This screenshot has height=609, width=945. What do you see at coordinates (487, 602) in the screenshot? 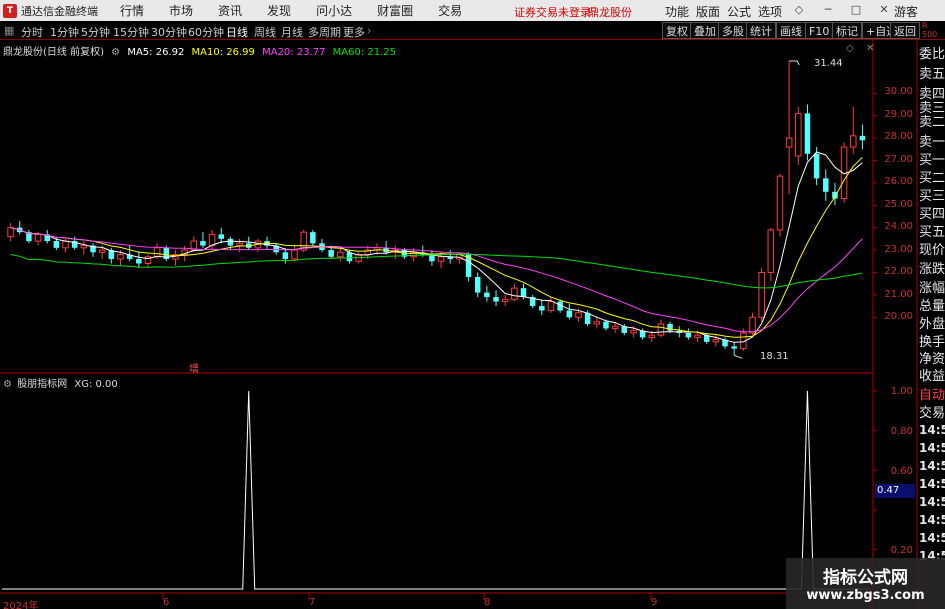
I see `date-tick: 8` at bounding box center [487, 602].